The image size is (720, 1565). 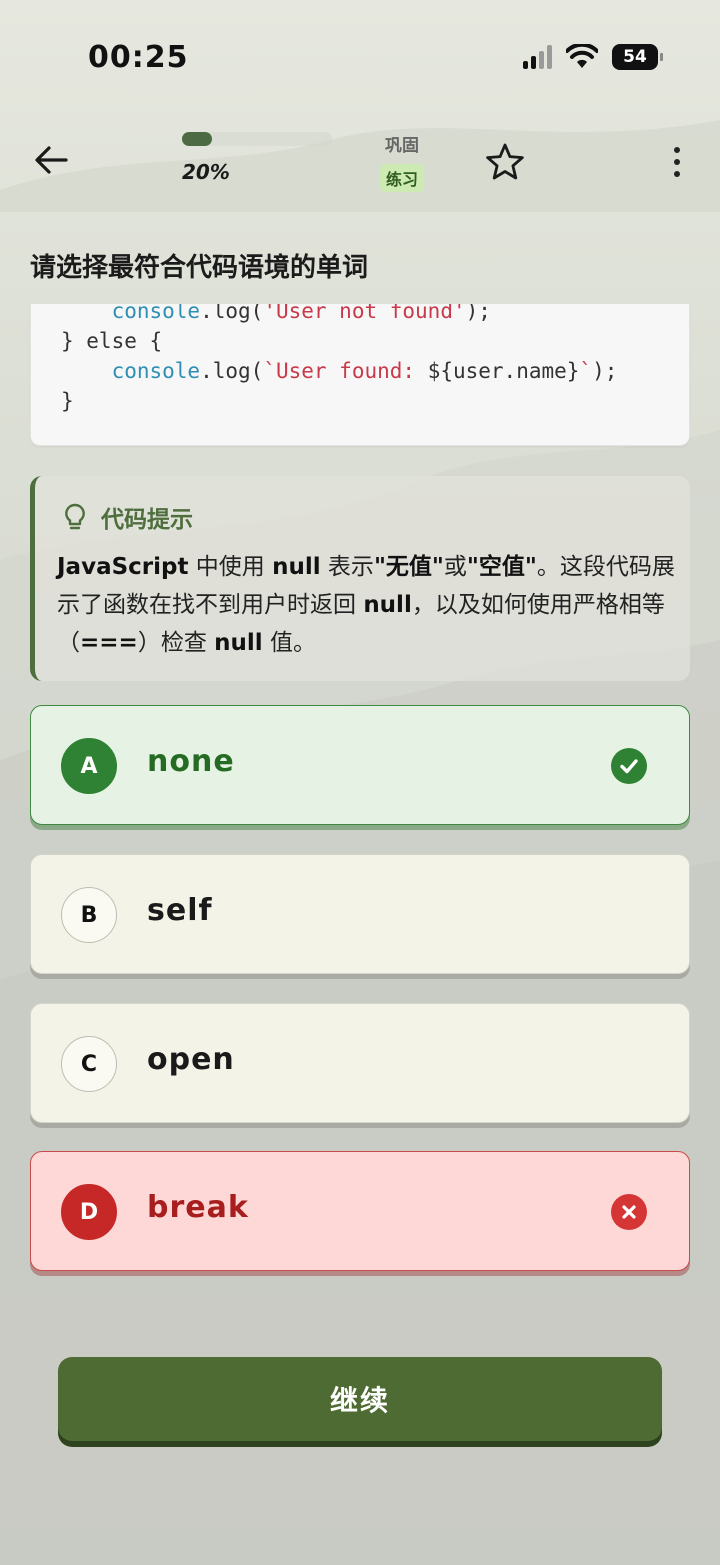 I want to click on favorite-button, so click(x=505, y=162).